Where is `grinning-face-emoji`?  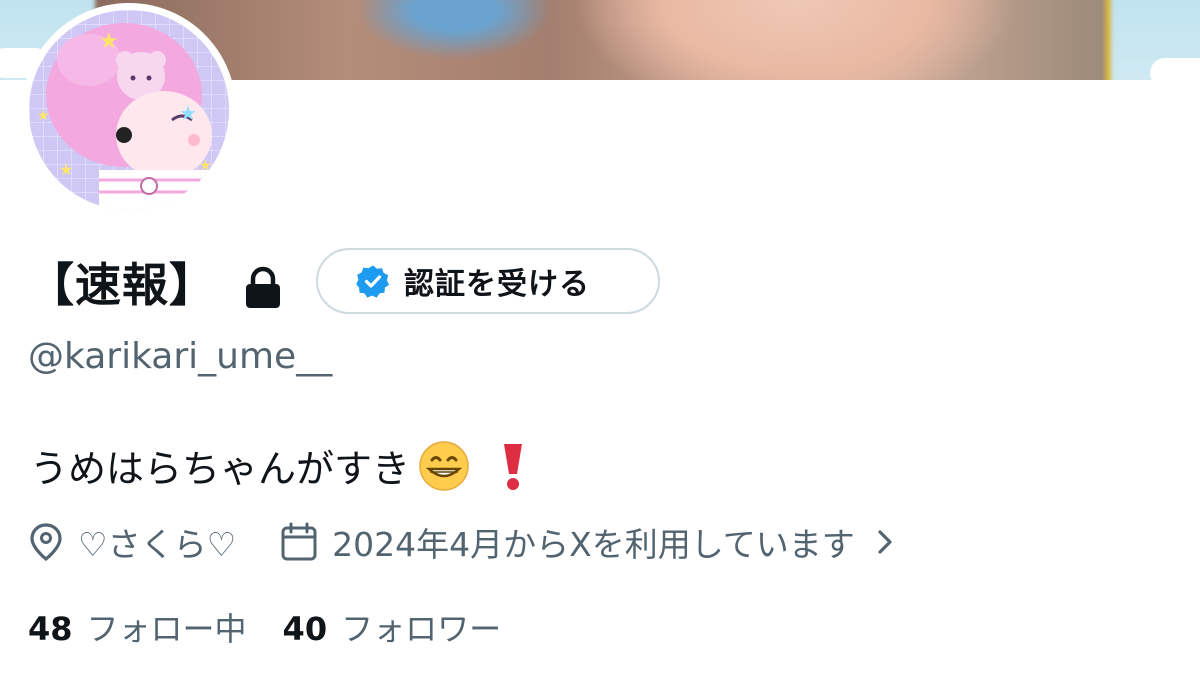 grinning-face-emoji is located at coordinates (444, 465).